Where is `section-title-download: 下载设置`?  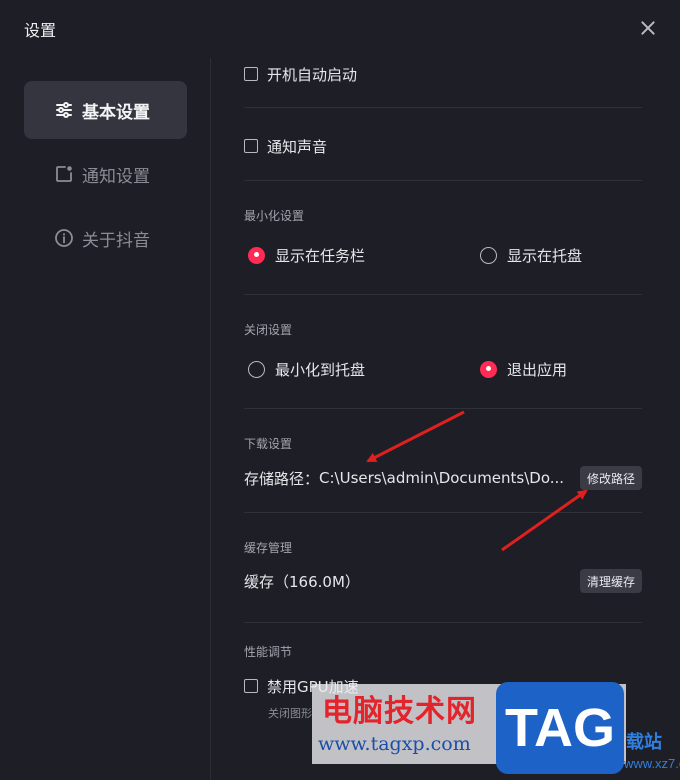
section-title-download: 下载设置 is located at coordinates (268, 444).